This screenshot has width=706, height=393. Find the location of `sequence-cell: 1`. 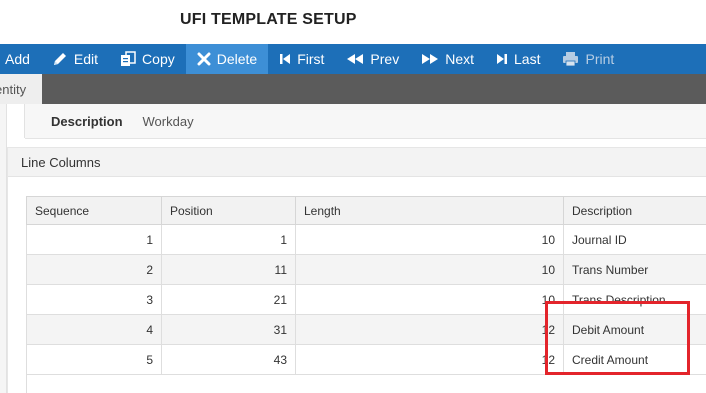

sequence-cell: 1 is located at coordinates (94, 239).